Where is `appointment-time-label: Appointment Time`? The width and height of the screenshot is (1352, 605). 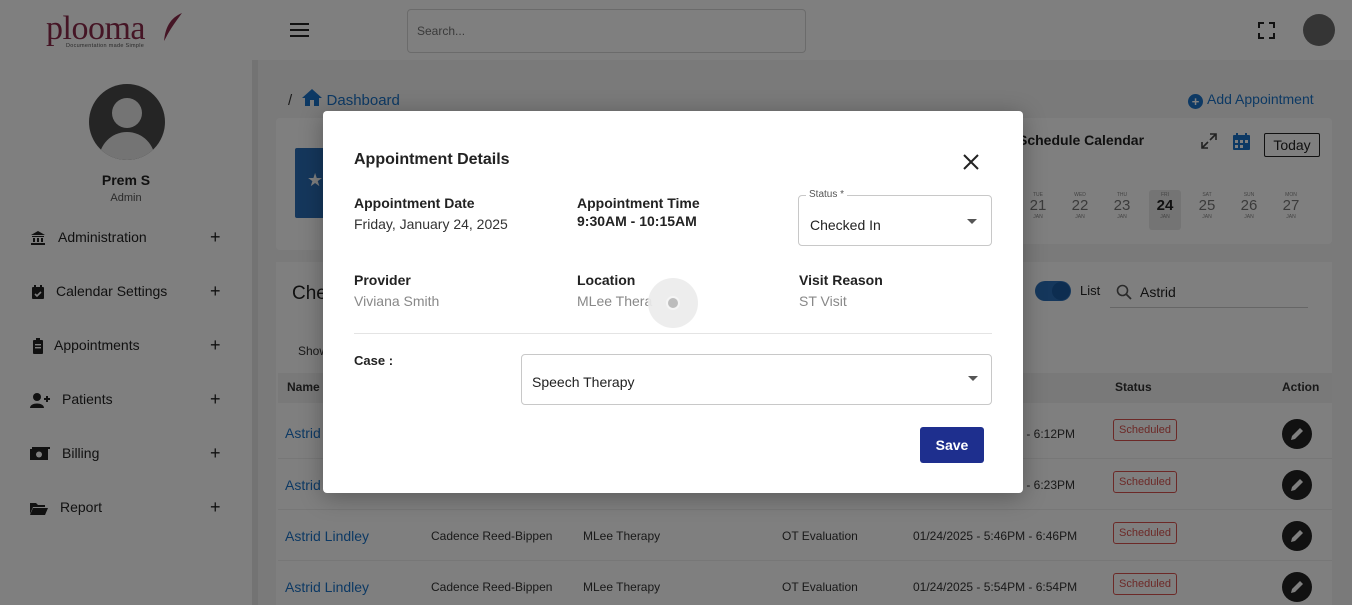
appointment-time-label: Appointment Time is located at coordinates (638, 203).